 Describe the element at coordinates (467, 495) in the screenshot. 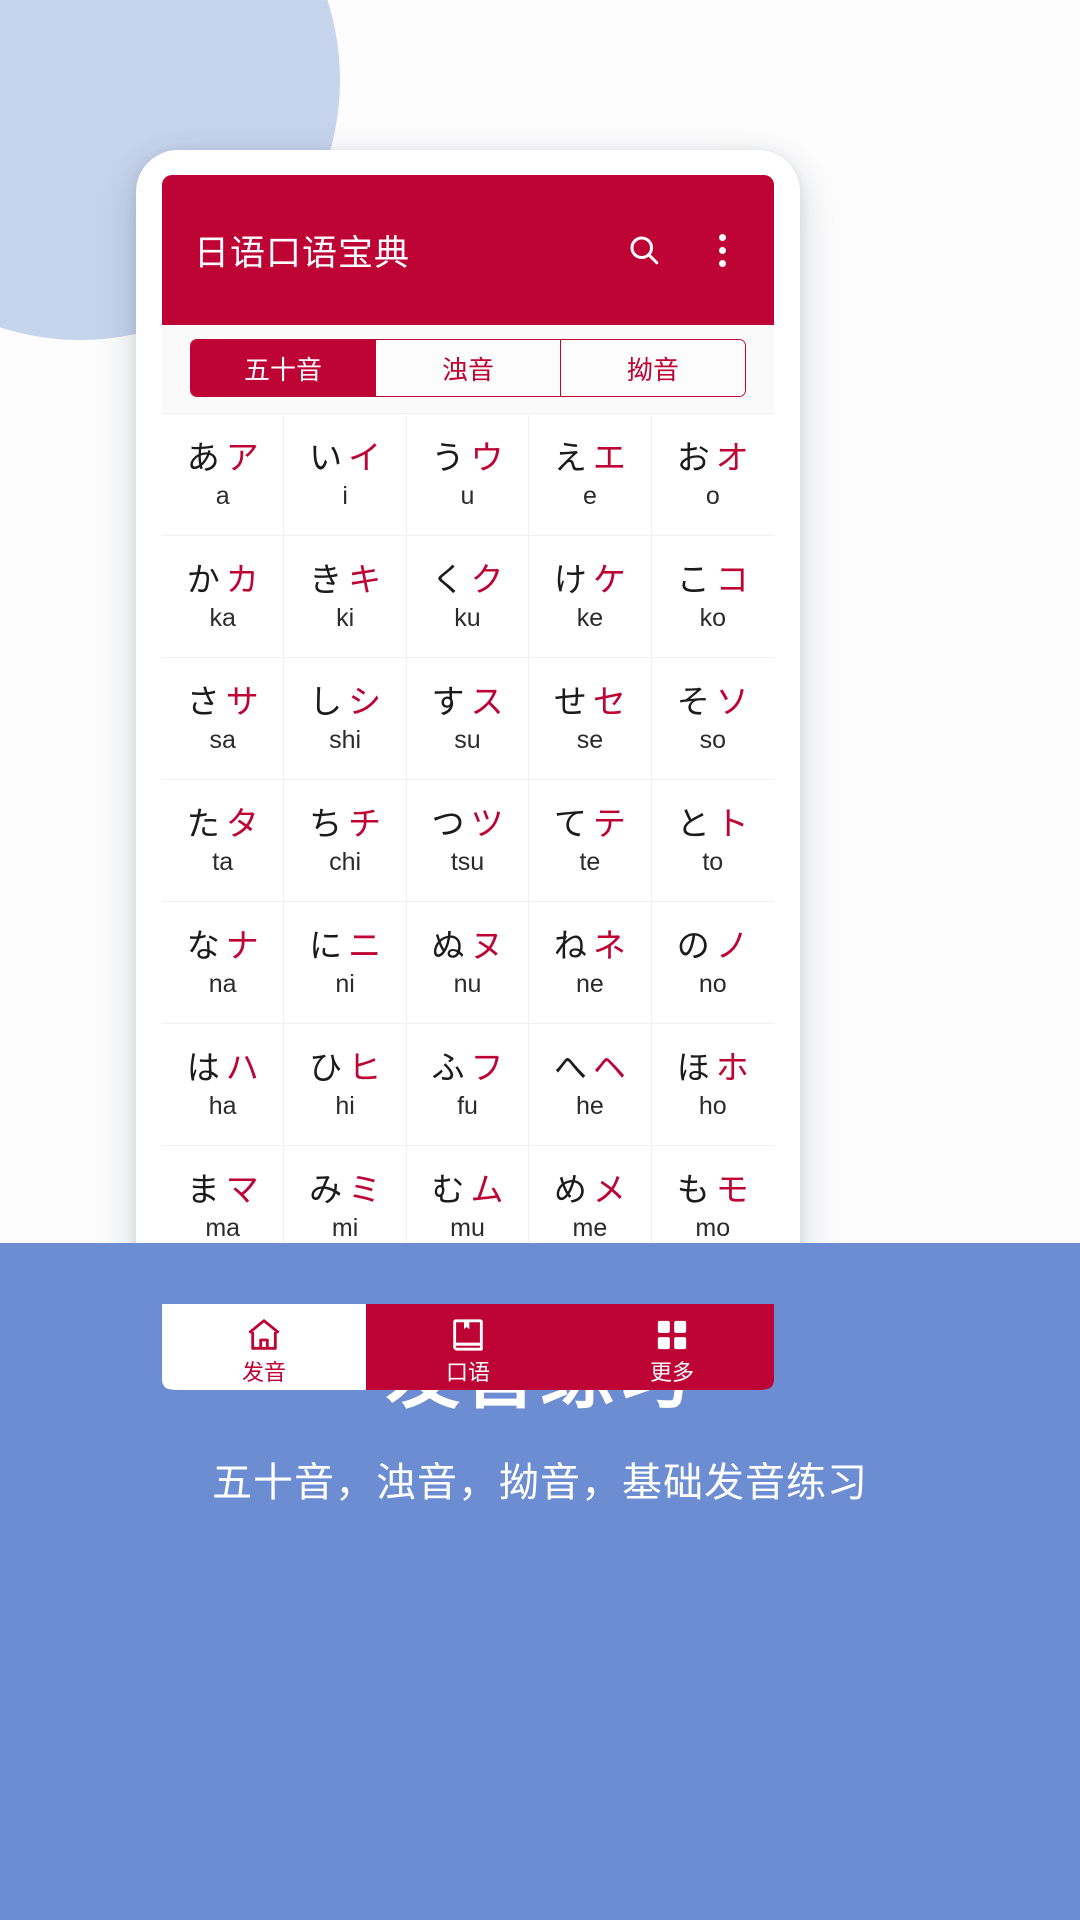

I see `romaji-label: u` at that location.